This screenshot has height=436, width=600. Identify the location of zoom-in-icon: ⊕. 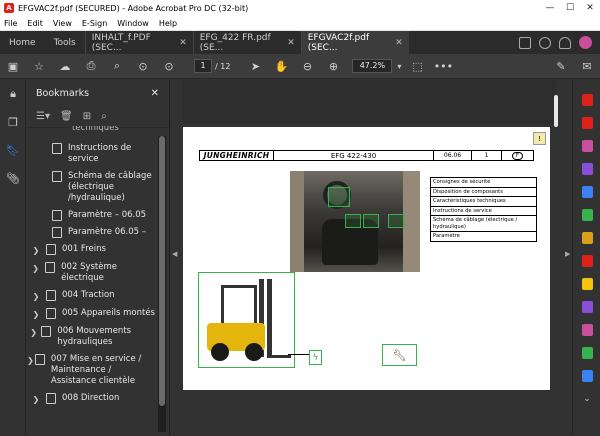
(333, 66).